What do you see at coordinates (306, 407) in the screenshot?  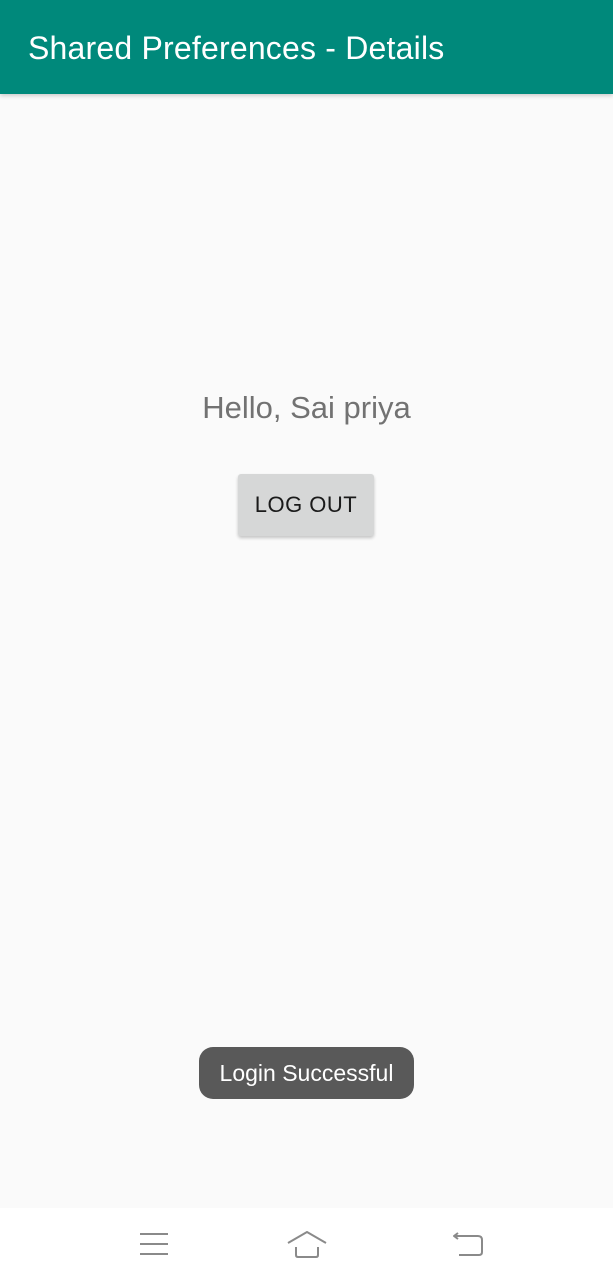 I see `greeting-text: Hello, Sai priya` at bounding box center [306, 407].